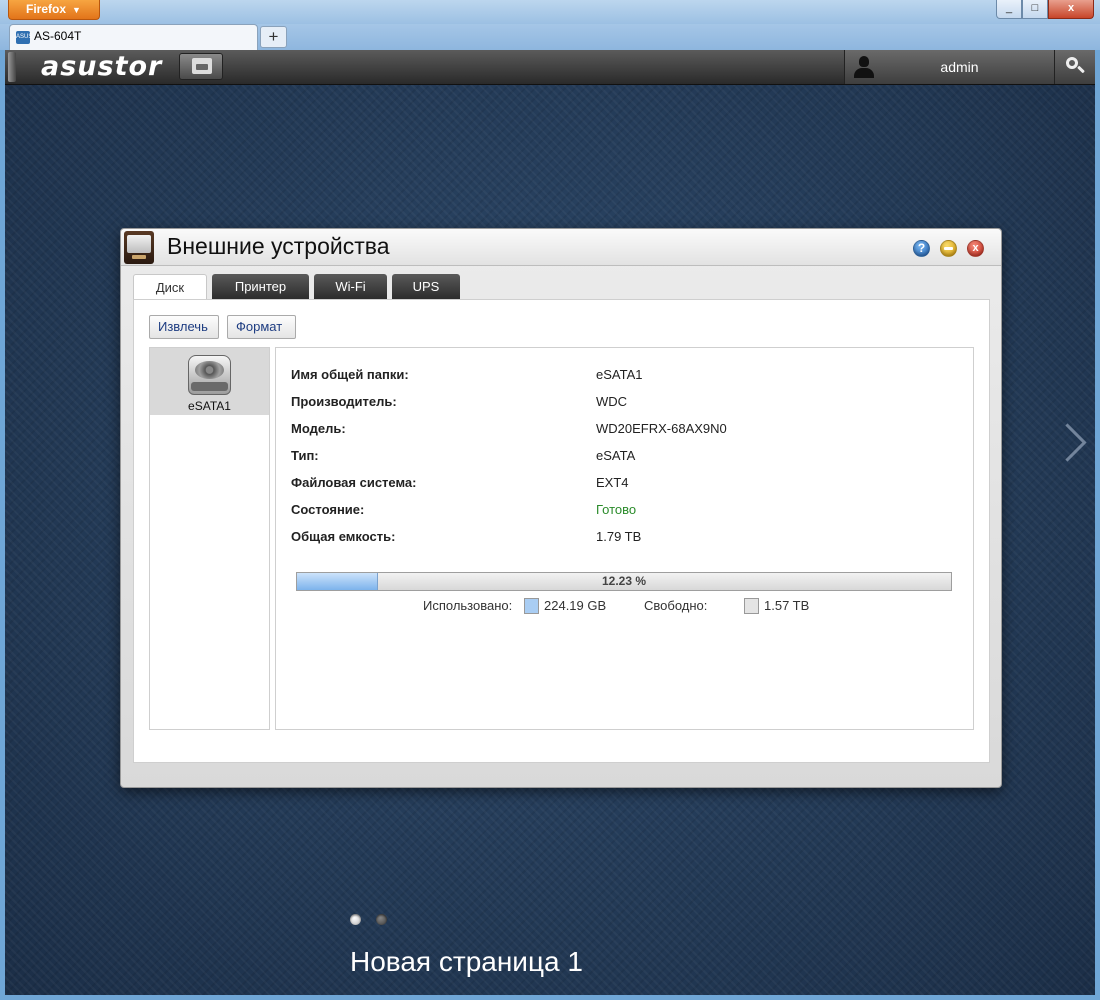 Image resolution: width=1100 pixels, height=1000 pixels. I want to click on detail-value: WDC, so click(612, 401).